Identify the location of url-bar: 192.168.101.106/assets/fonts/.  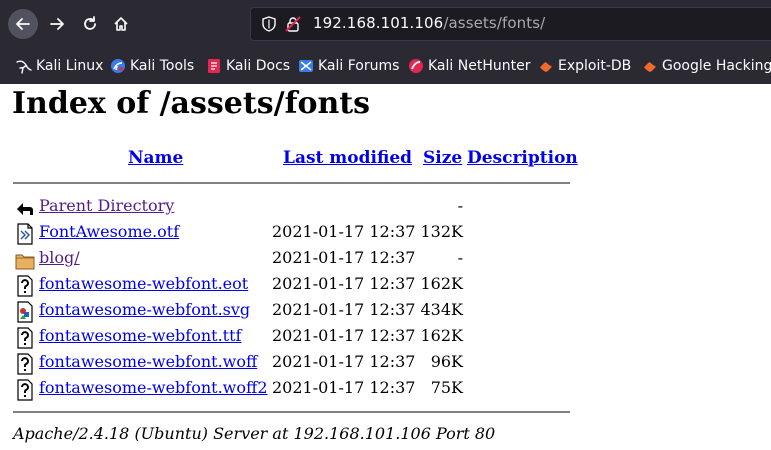
(510, 24).